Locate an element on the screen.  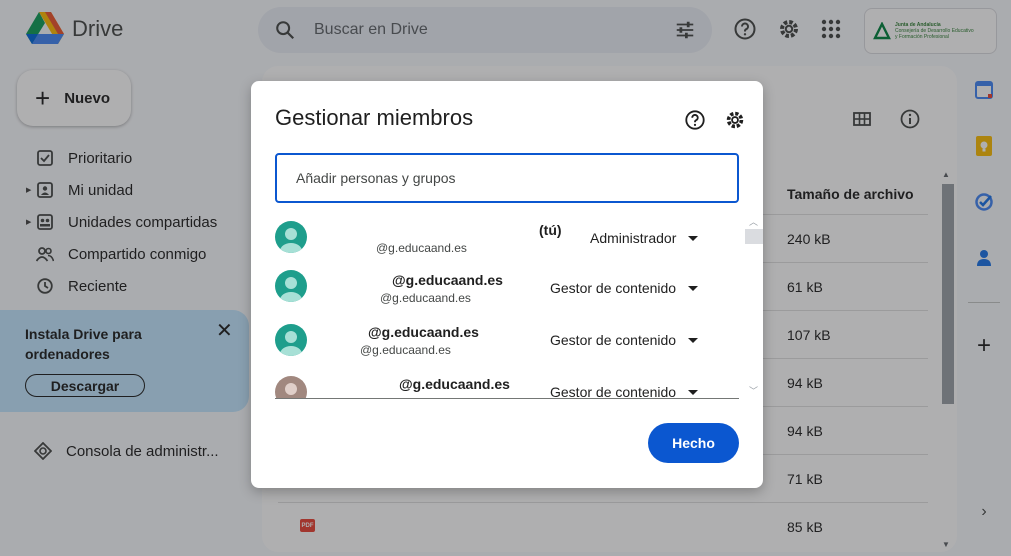
role-label: Administrador is located at coordinates (633, 238).